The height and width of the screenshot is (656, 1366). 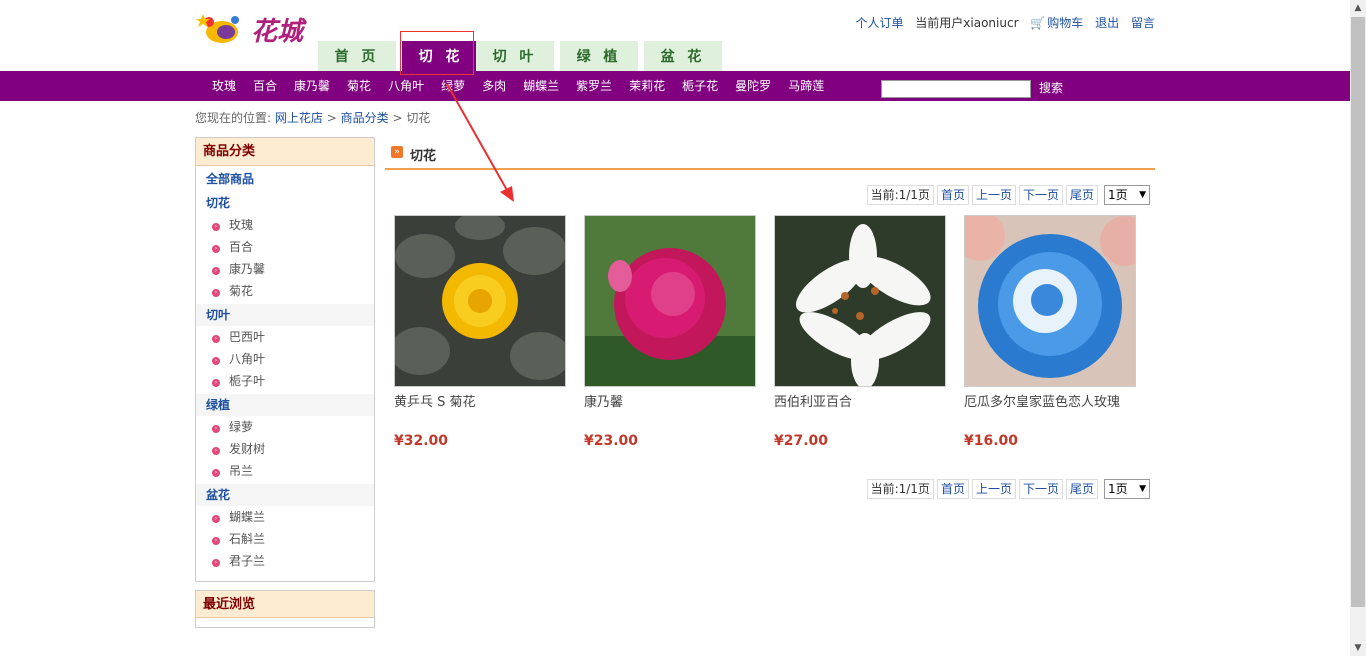 What do you see at coordinates (1056, 23) in the screenshot?
I see `cart-link: 🛒 购物车` at bounding box center [1056, 23].